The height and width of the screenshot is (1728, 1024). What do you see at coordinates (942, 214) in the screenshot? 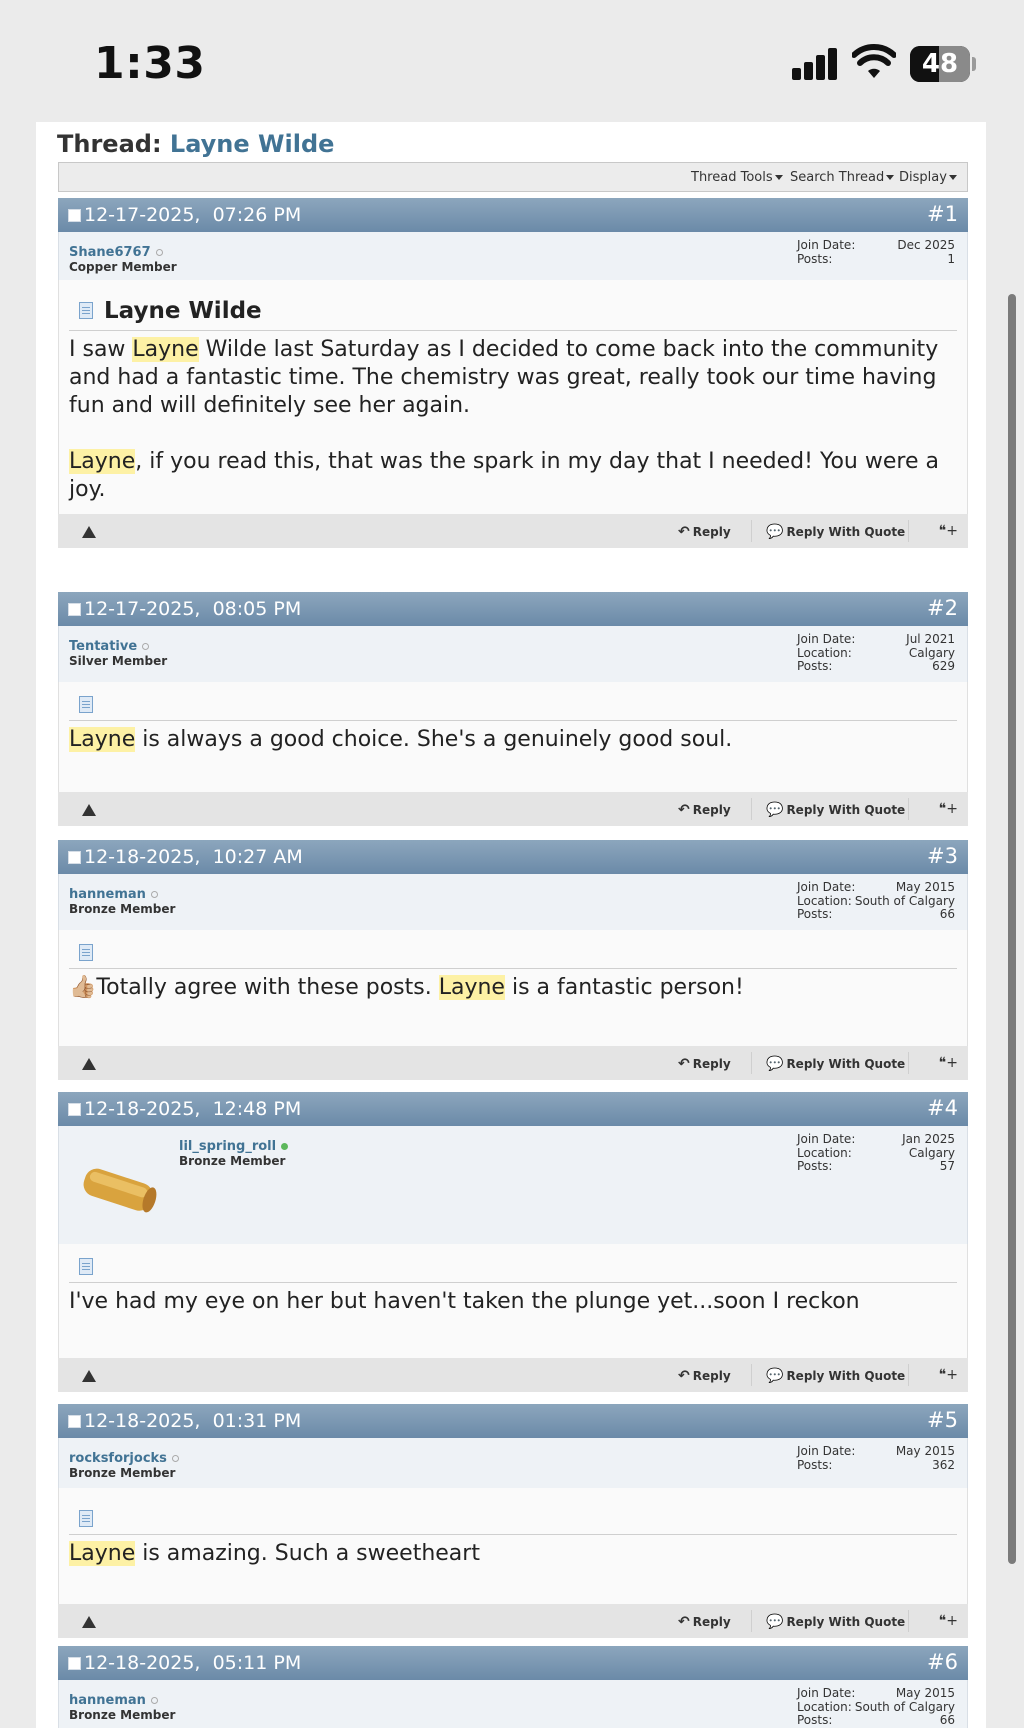
I see `post-number: #1` at bounding box center [942, 214].